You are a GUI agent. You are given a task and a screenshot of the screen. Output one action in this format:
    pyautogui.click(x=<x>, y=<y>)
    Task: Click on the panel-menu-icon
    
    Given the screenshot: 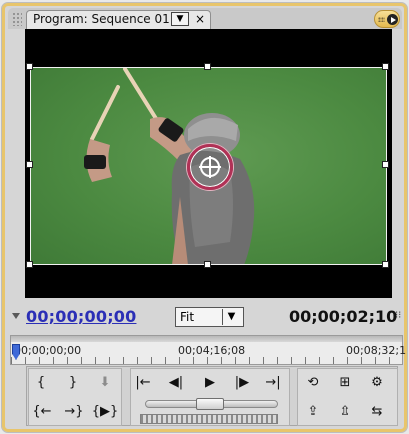 What is the action you would take?
    pyautogui.click(x=387, y=19)
    